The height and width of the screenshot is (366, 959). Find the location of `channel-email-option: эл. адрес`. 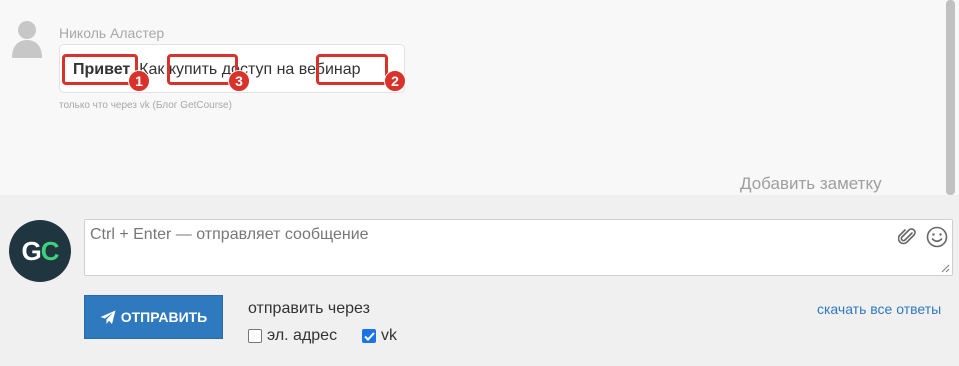

channel-email-option: эл. адрес is located at coordinates (292, 336).